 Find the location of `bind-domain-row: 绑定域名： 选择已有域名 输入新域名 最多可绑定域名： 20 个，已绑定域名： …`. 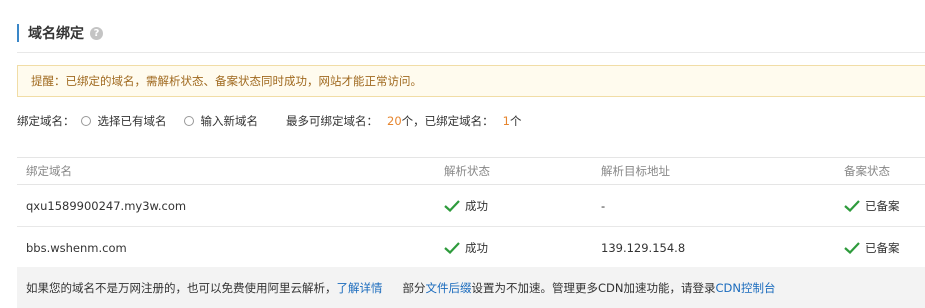

bind-domain-row: 绑定域名： 选择已有域名 输入新域名 最多可绑定域名： 20 个，已绑定域名： … is located at coordinates (269, 121).